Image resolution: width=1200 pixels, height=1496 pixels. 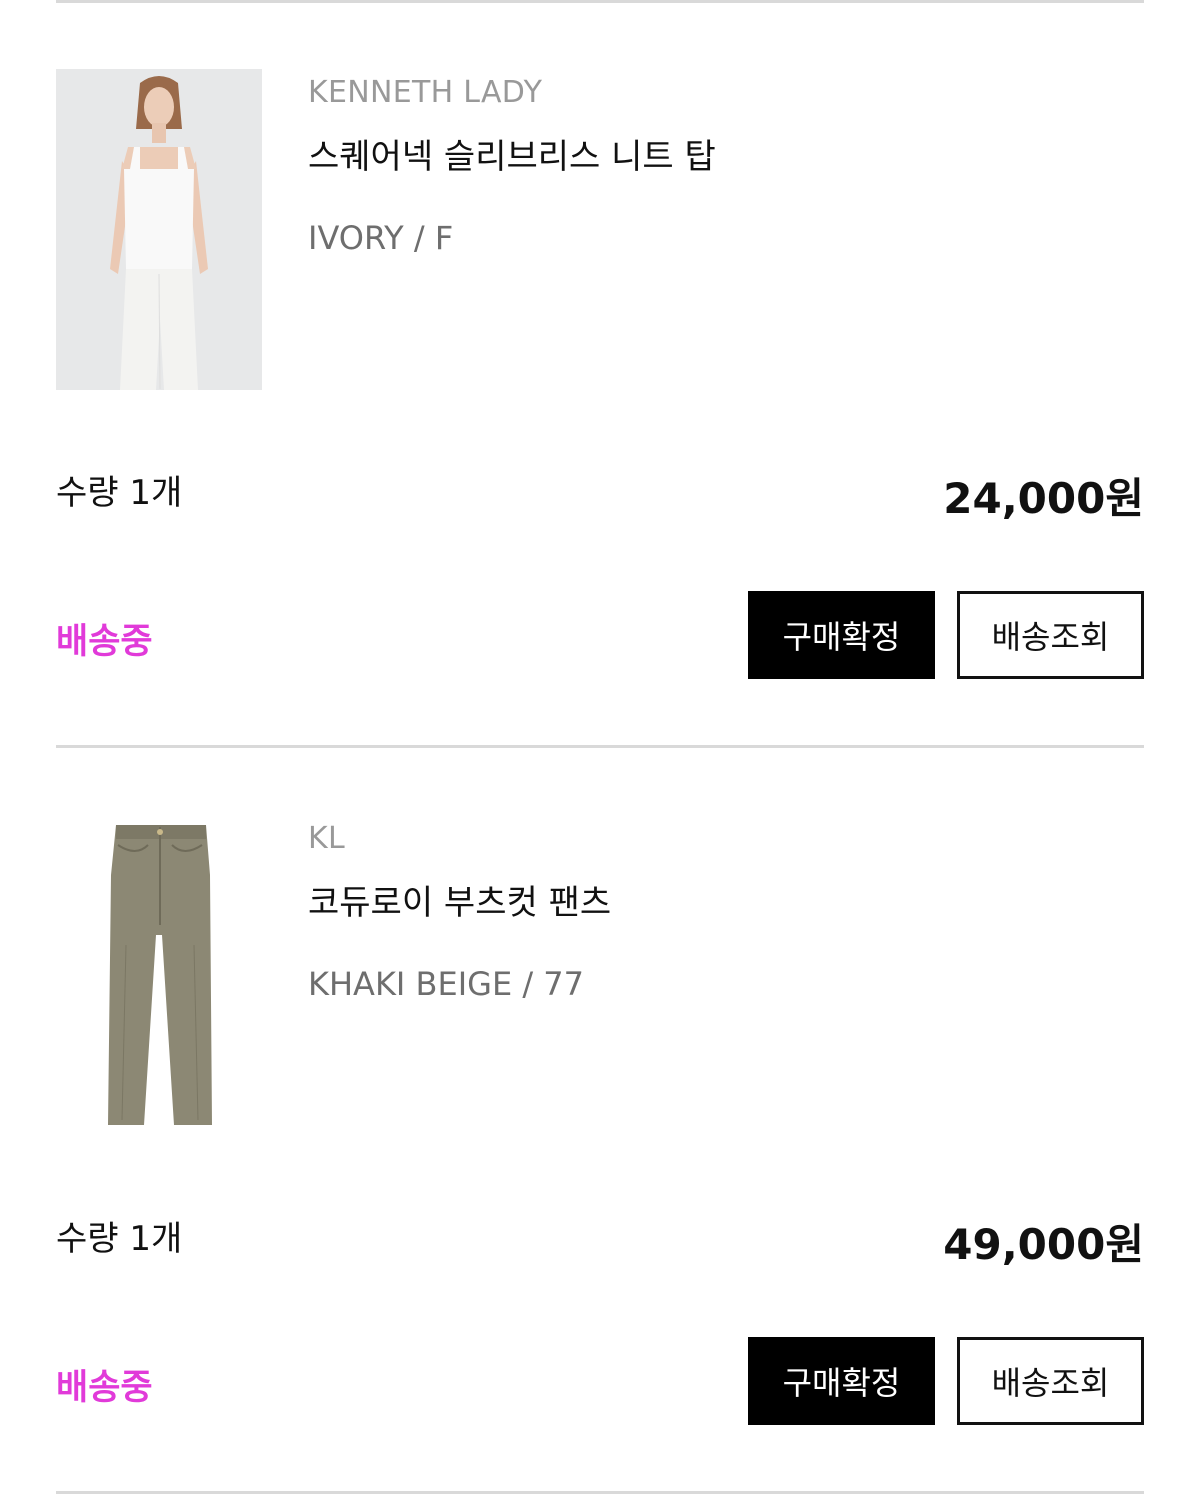 I want to click on price-label: 49,000원, so click(x=1043, y=1244).